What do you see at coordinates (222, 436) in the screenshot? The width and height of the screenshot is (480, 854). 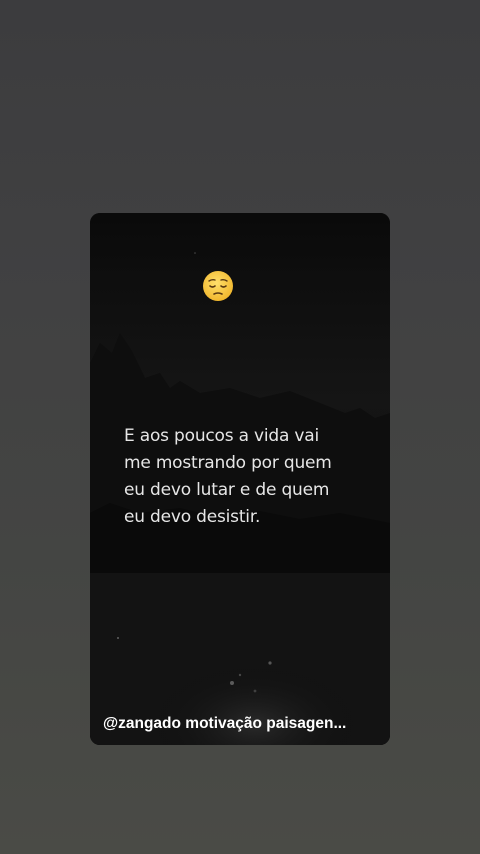 I see `quote-line: E aos poucos a vida vai` at bounding box center [222, 436].